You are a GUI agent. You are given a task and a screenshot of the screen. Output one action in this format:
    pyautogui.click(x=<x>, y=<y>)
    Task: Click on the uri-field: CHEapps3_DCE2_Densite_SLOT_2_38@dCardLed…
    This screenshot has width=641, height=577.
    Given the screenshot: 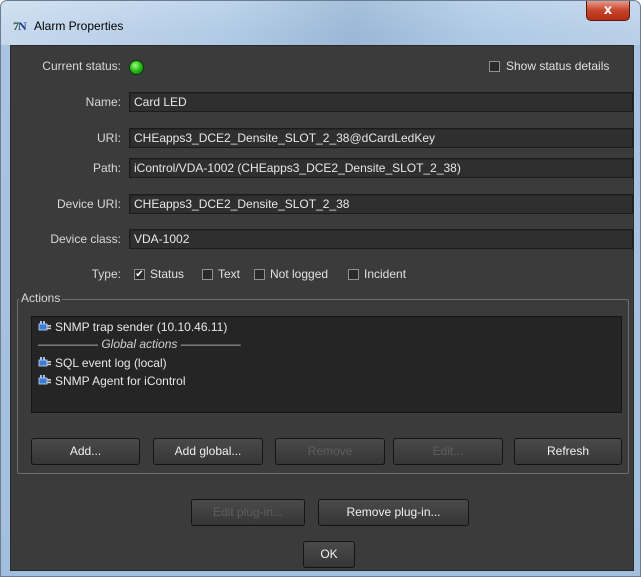 What is the action you would take?
    pyautogui.click(x=381, y=138)
    